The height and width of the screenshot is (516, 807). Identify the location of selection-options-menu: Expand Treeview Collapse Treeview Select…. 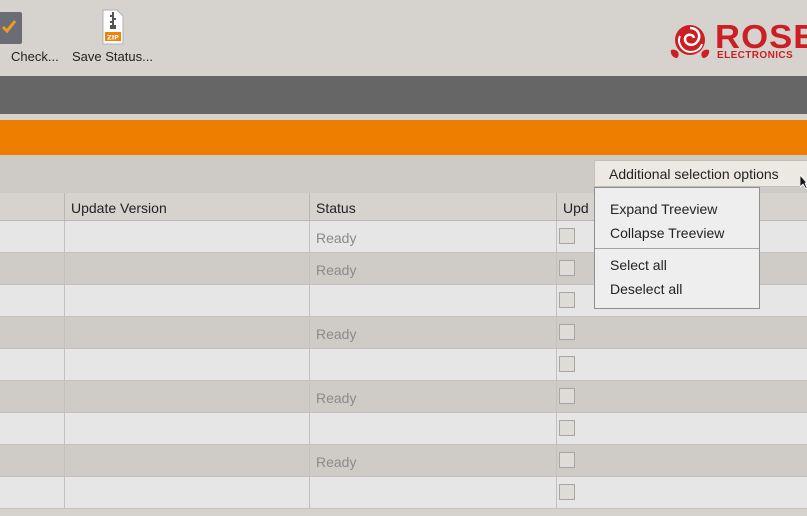
(677, 248).